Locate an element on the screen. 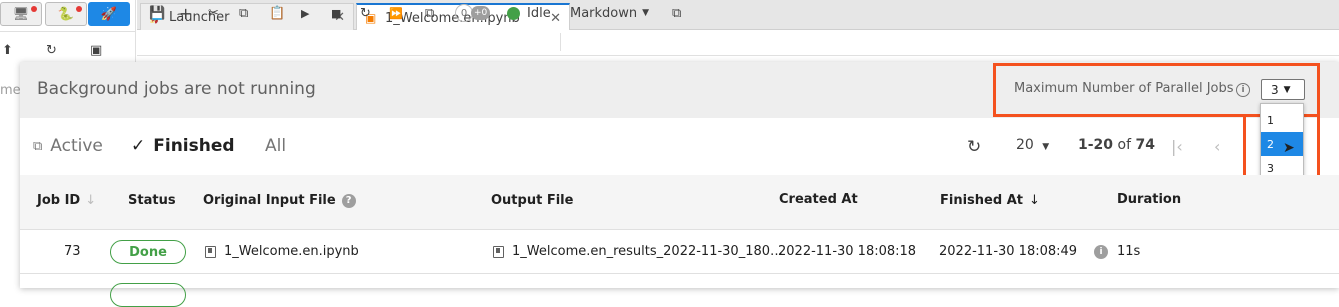 The image size is (1339, 307). help-icon: ? is located at coordinates (348, 200).